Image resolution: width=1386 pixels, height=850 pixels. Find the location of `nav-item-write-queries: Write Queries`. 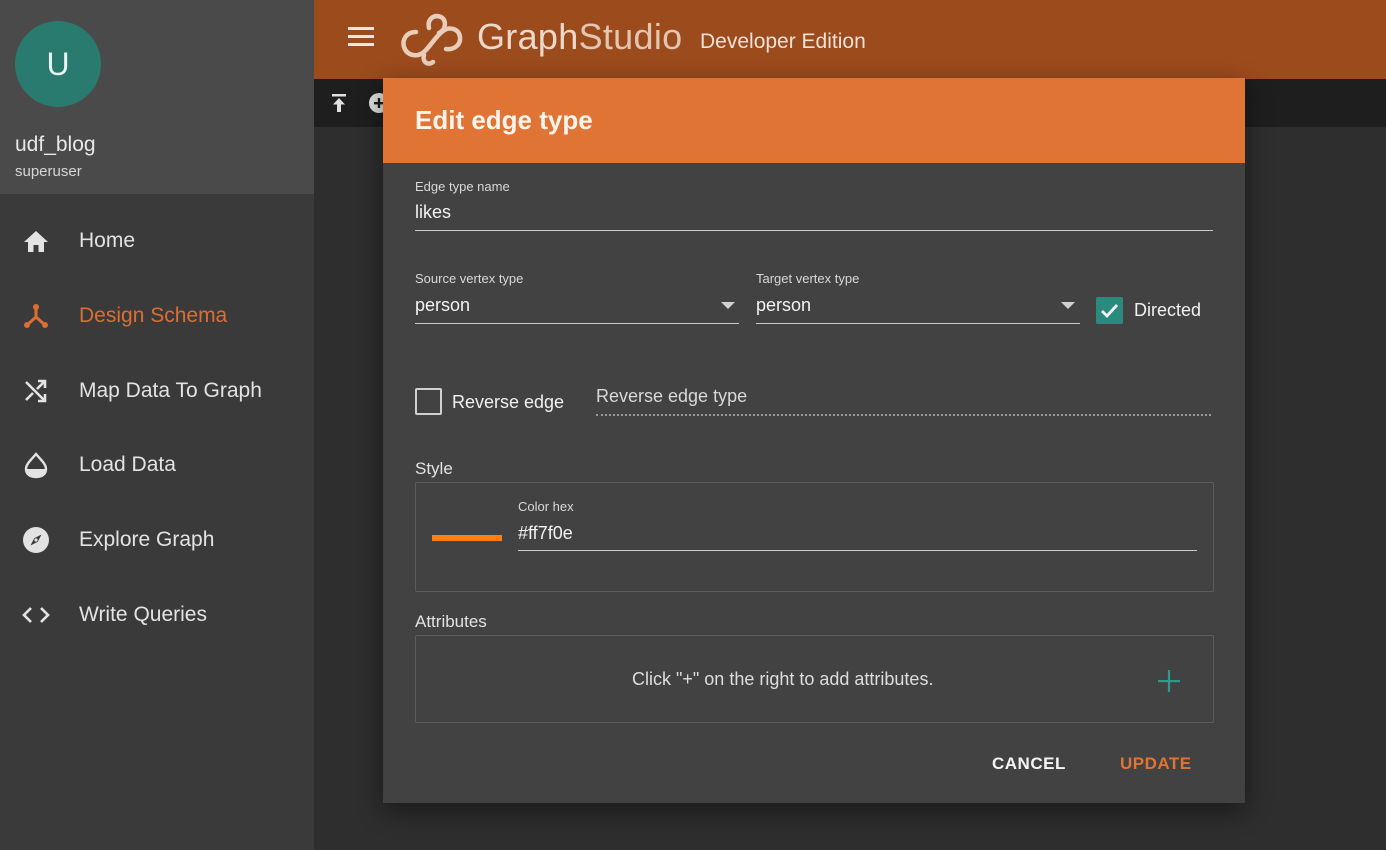

nav-item-write-queries: Write Queries is located at coordinates (157, 615).